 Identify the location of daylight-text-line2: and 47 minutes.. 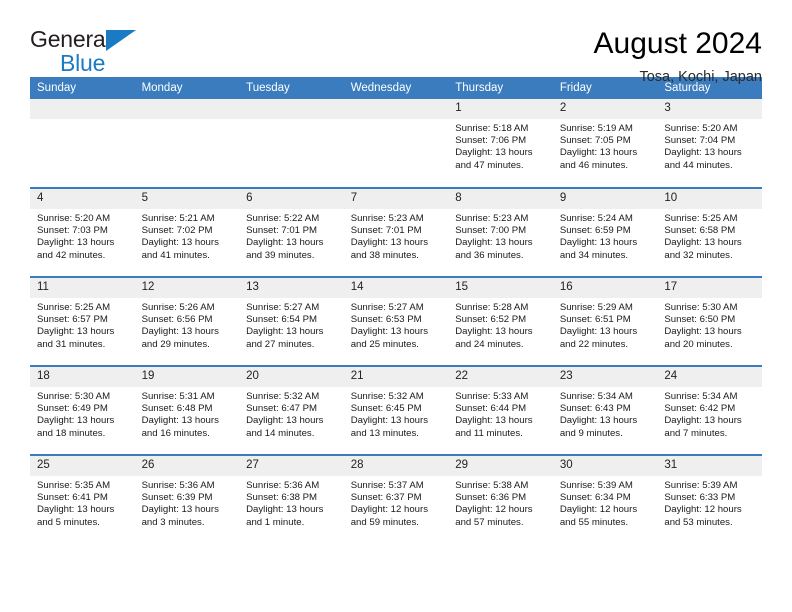
(489, 165).